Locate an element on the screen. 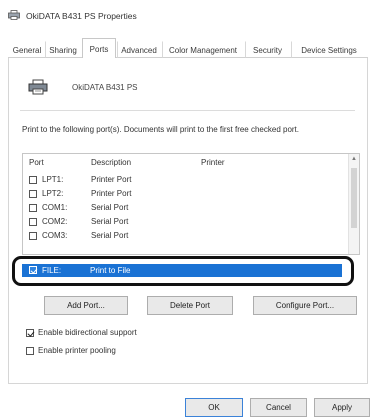 Image resolution: width=376 pixels, height=417 pixels. bidirectional-support-label: Enable bidirectional support is located at coordinates (87, 332).